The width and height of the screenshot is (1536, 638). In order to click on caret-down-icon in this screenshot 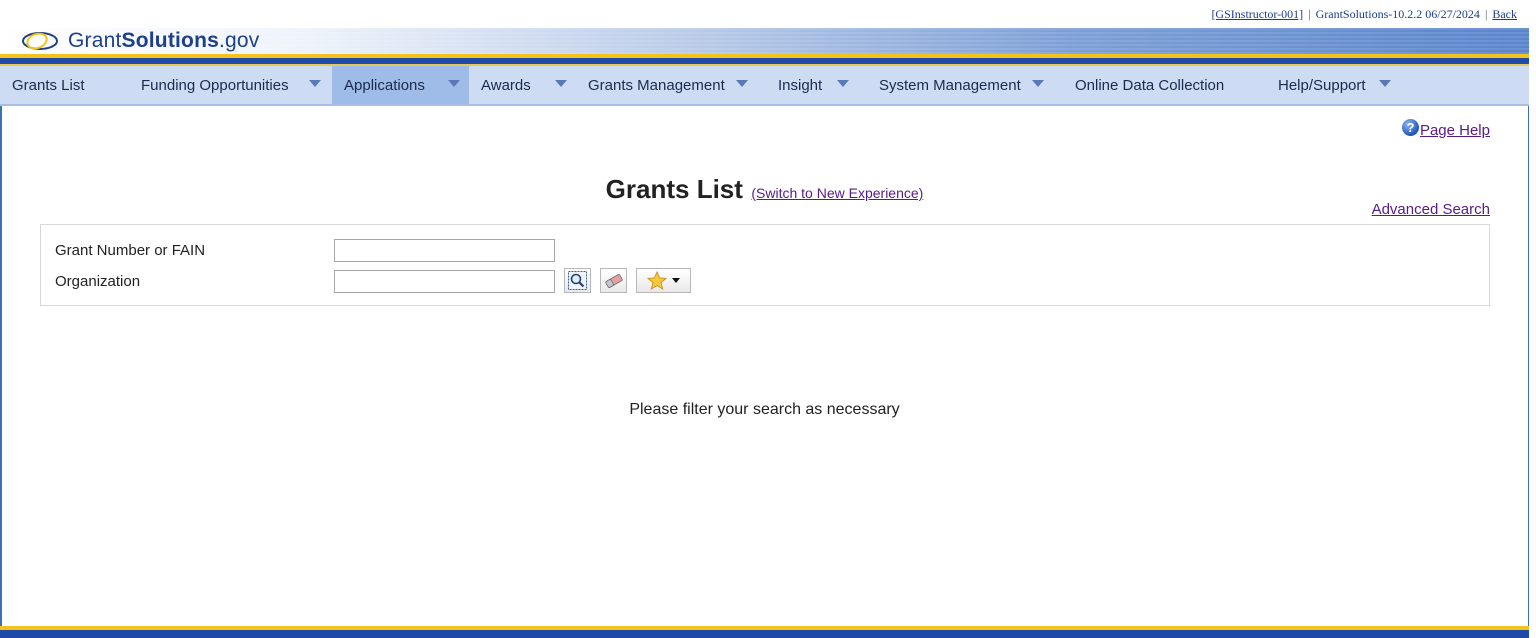, I will do `click(676, 280)`.